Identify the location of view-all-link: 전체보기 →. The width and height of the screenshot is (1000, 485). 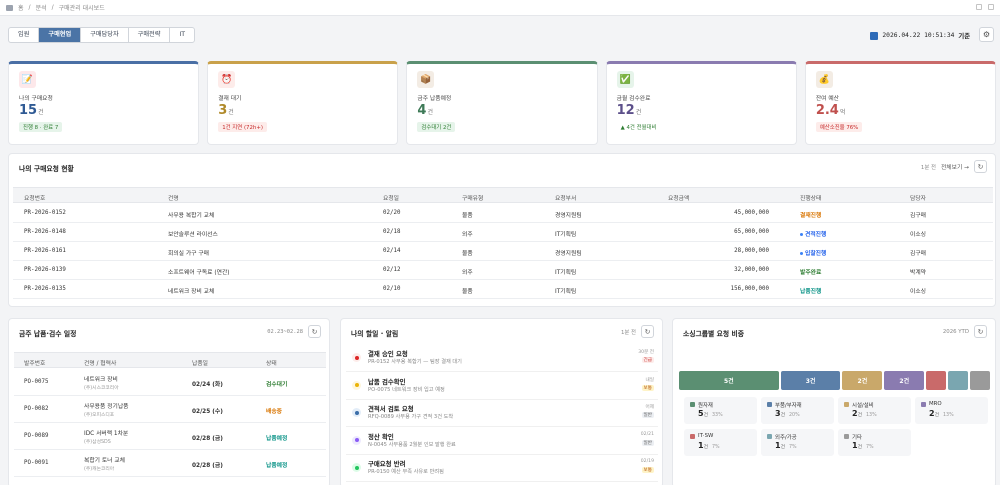
(955, 166).